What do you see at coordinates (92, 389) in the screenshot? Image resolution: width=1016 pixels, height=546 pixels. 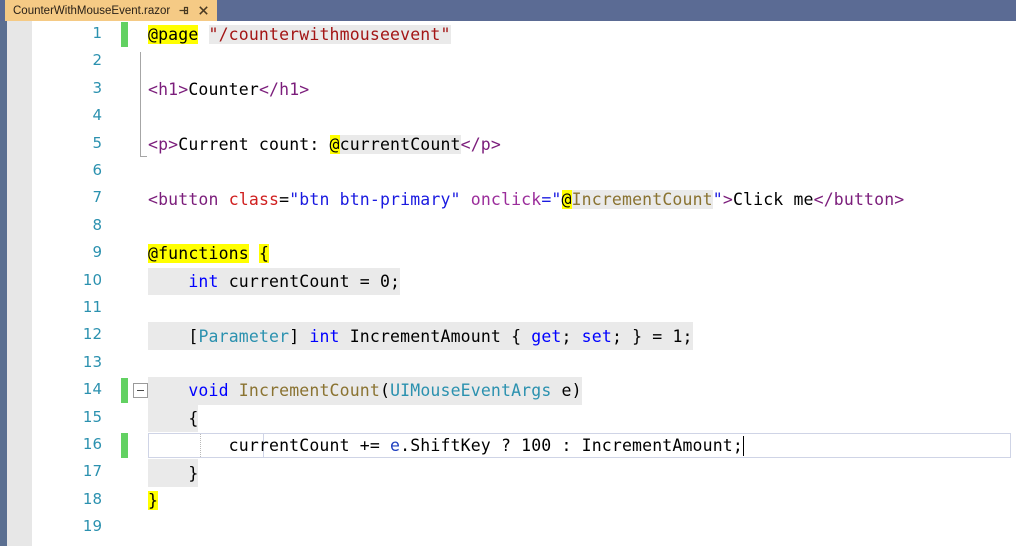 I see `line-number: 14` at bounding box center [92, 389].